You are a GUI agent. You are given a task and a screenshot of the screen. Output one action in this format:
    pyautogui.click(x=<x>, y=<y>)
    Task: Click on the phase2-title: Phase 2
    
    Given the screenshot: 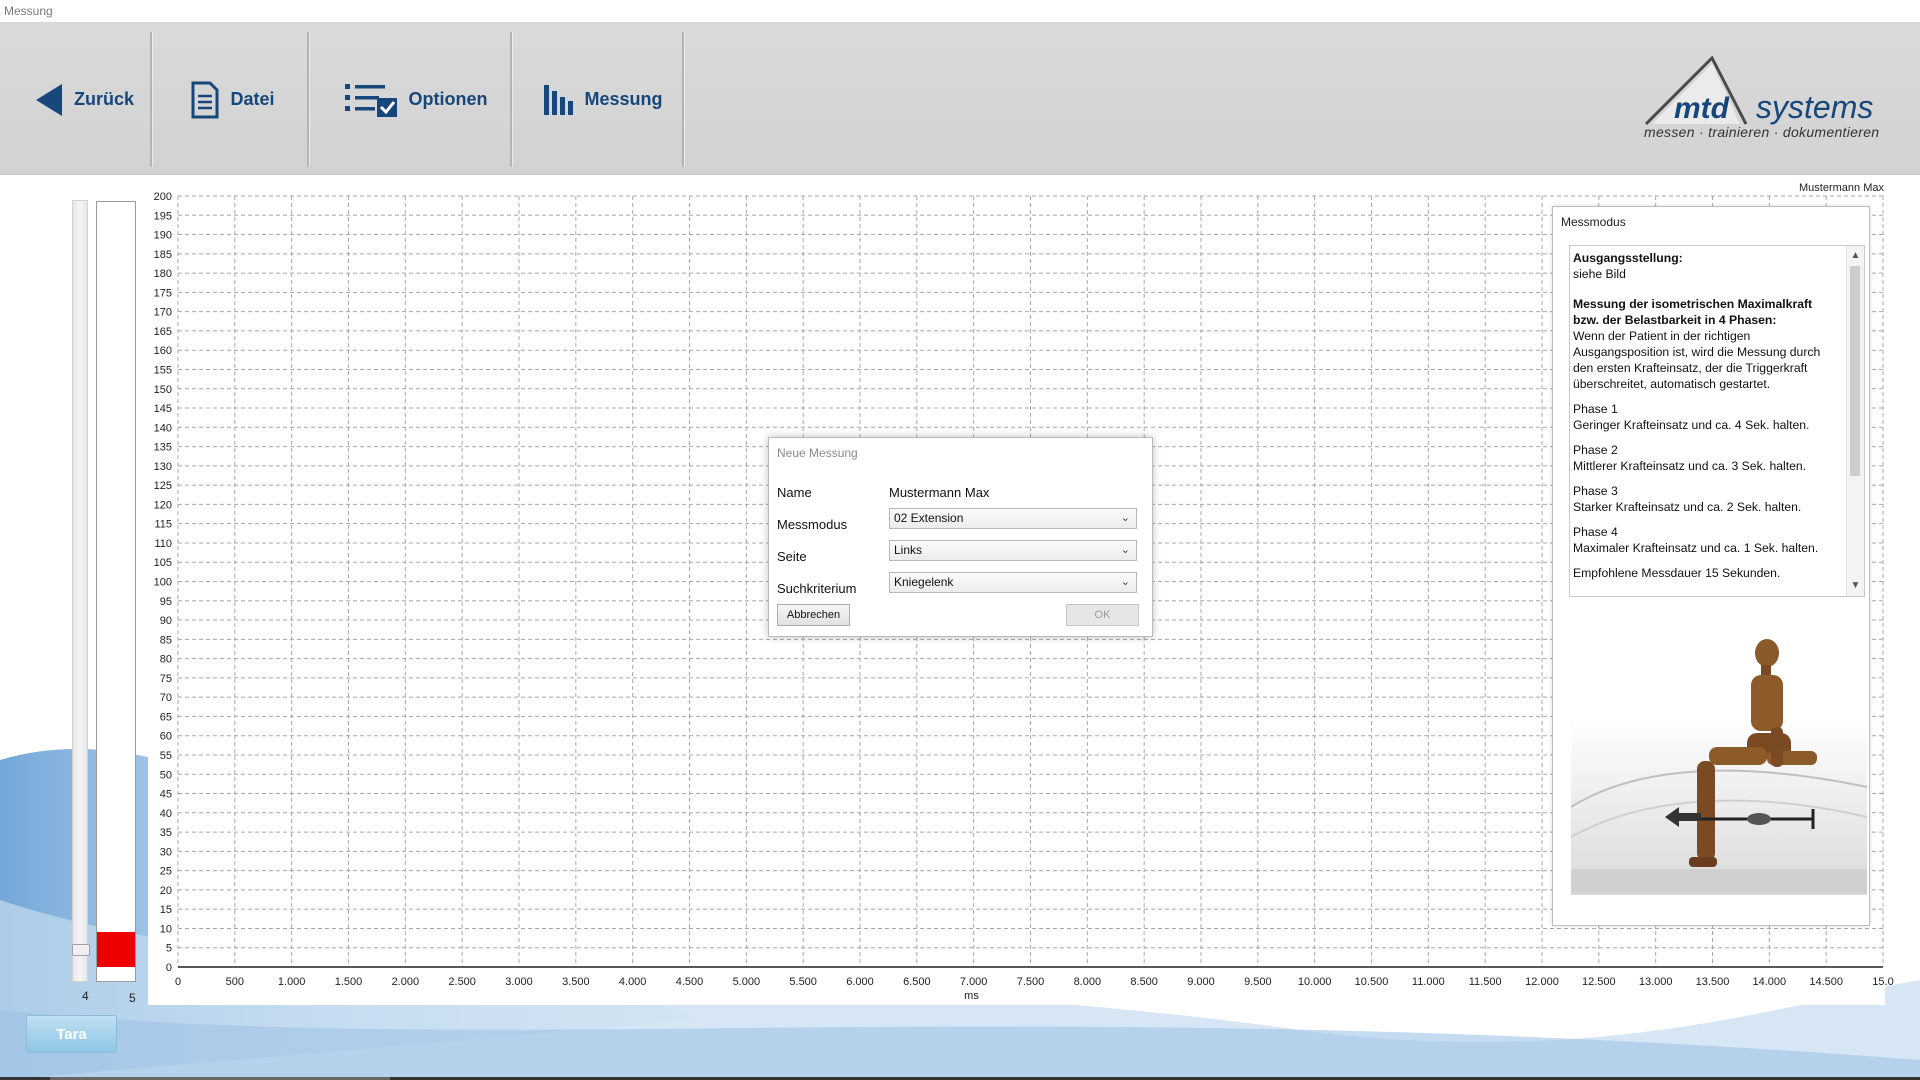 What is the action you would take?
    pyautogui.click(x=1595, y=450)
    